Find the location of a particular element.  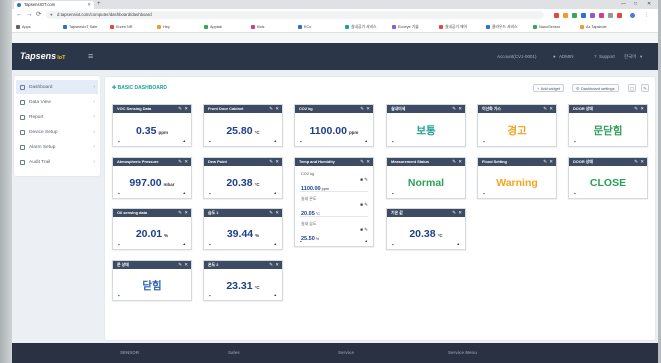

bookmark-item: Hey is located at coordinates (163, 27).